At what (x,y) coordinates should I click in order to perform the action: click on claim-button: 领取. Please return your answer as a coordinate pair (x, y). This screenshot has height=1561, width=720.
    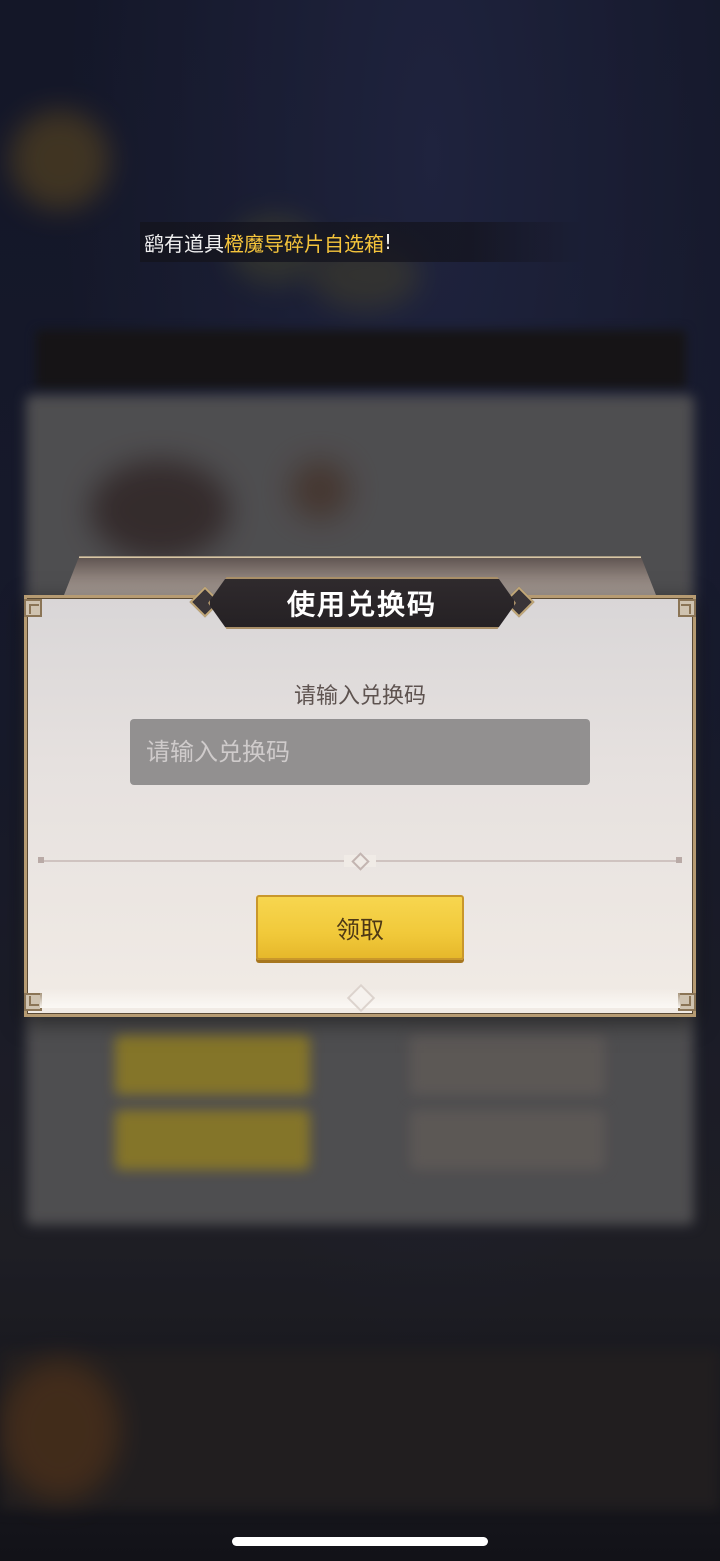
    Looking at the image, I should click on (360, 927).